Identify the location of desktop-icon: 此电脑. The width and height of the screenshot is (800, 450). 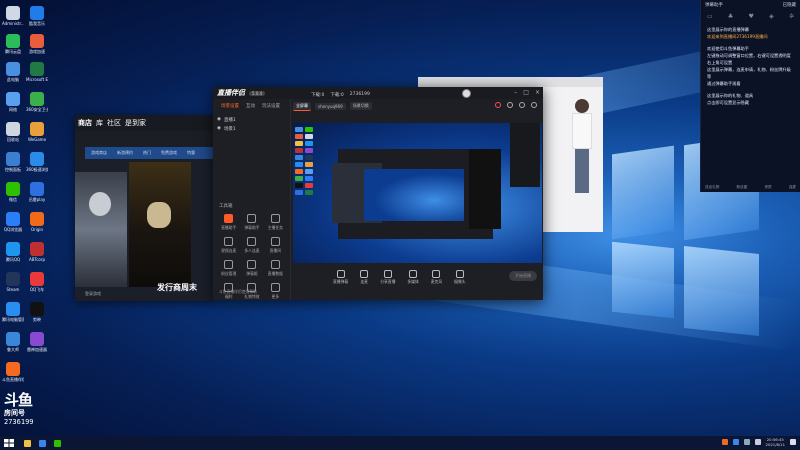
(13, 72).